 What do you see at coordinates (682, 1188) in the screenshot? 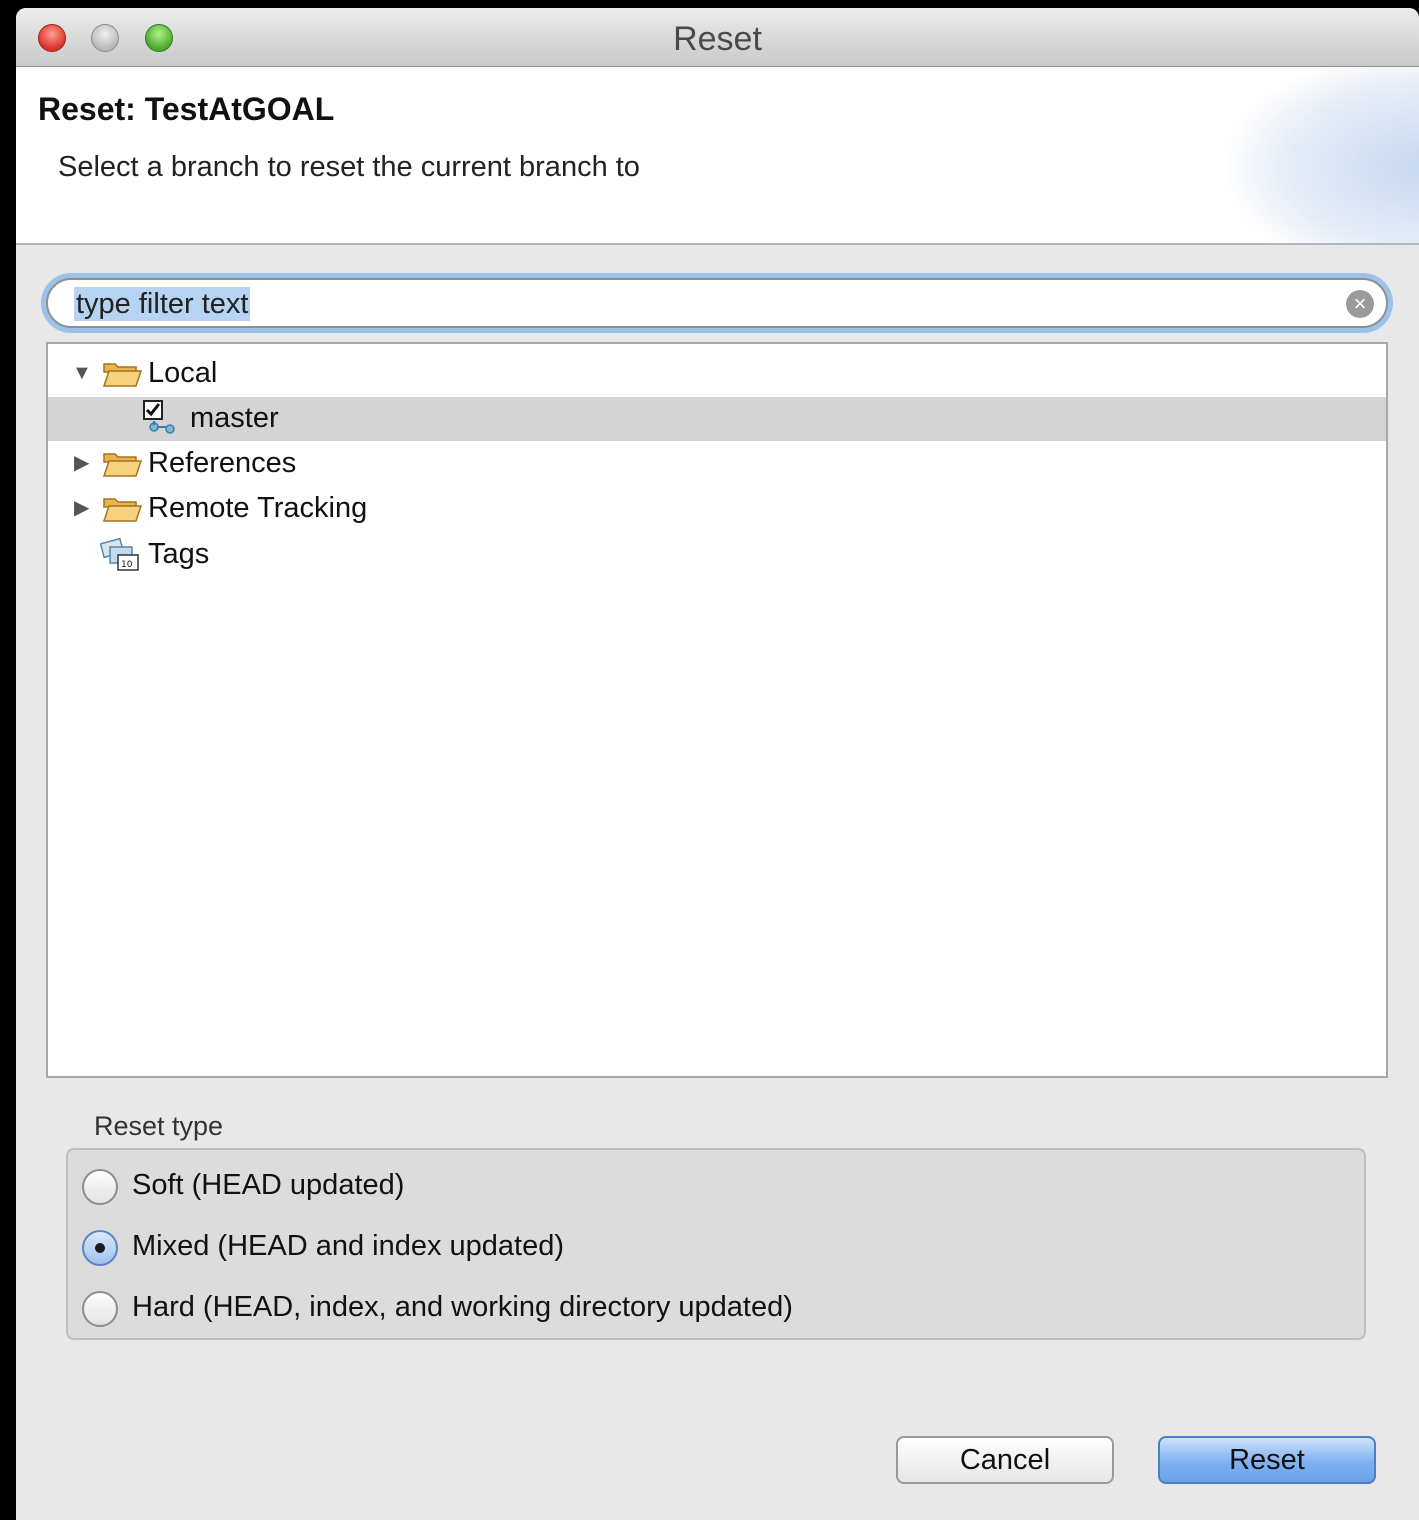
I see `radio-soft: Soft (HEAD updated)` at bounding box center [682, 1188].